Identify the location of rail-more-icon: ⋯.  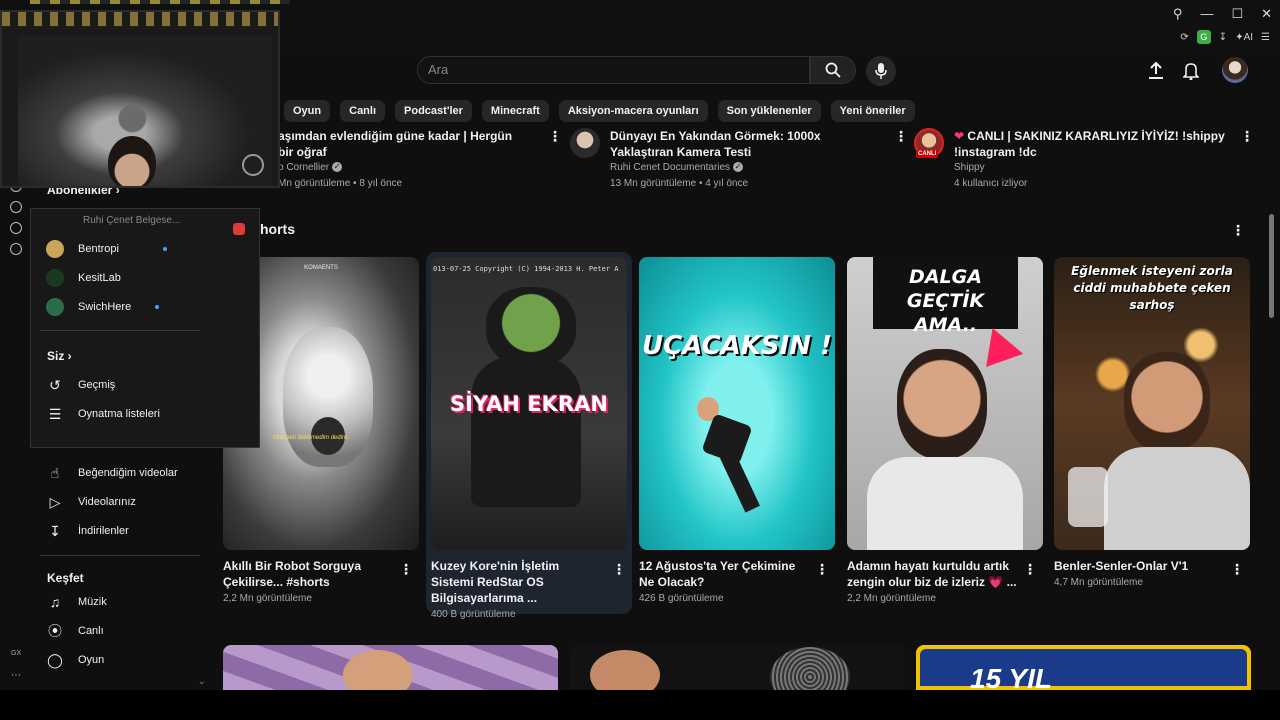
(16, 675).